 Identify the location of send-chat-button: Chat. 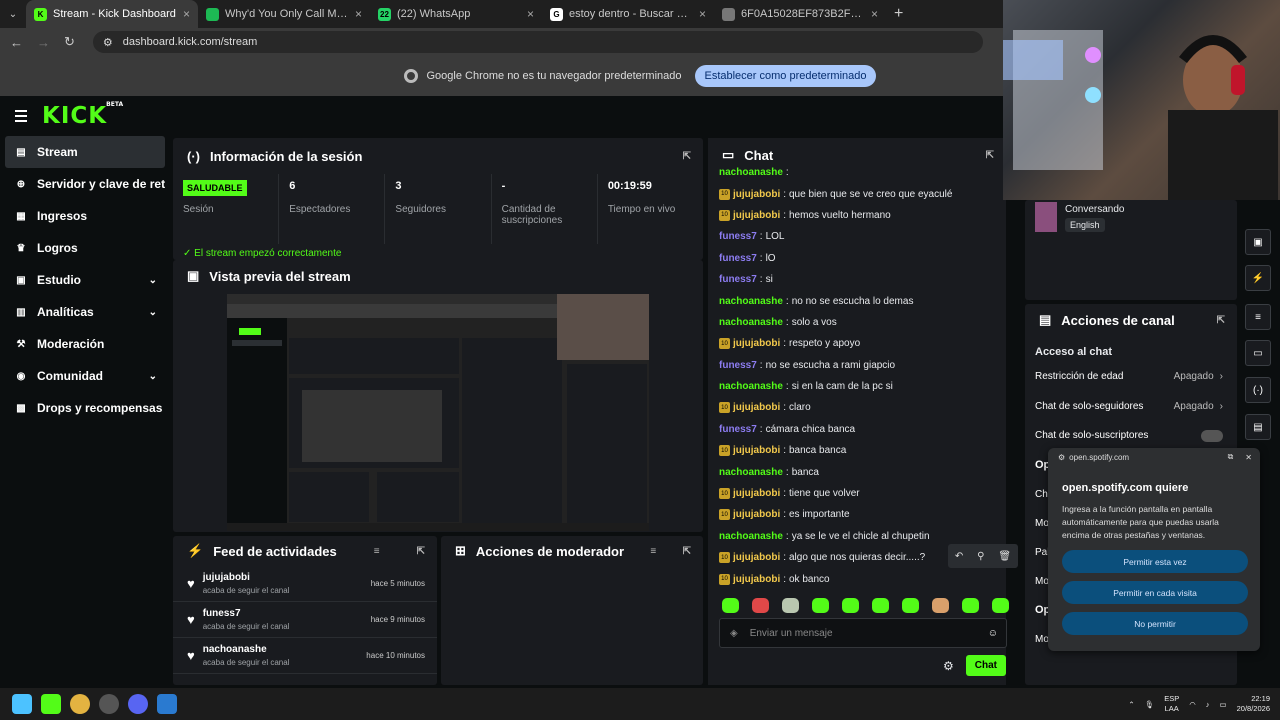
(985, 665).